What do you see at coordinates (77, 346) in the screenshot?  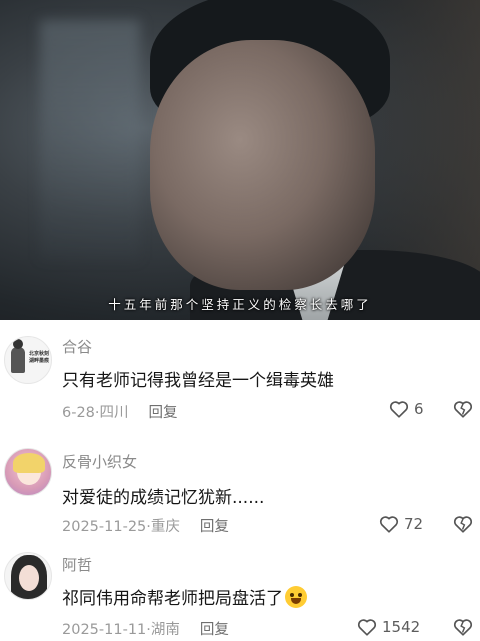 I see `comment-username: 合谷` at bounding box center [77, 346].